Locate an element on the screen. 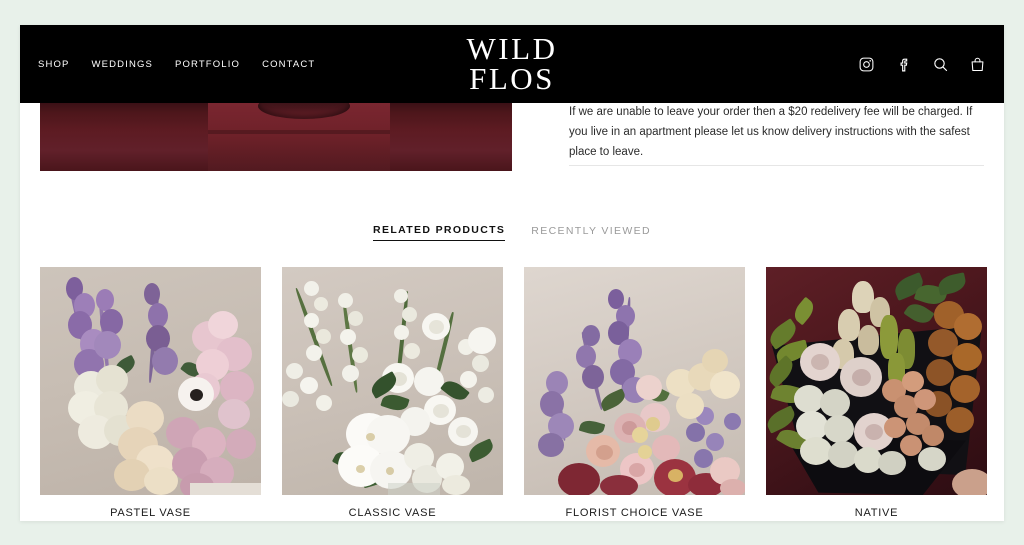  product-info: NATIVE From $150.00 is located at coordinates (876, 508).